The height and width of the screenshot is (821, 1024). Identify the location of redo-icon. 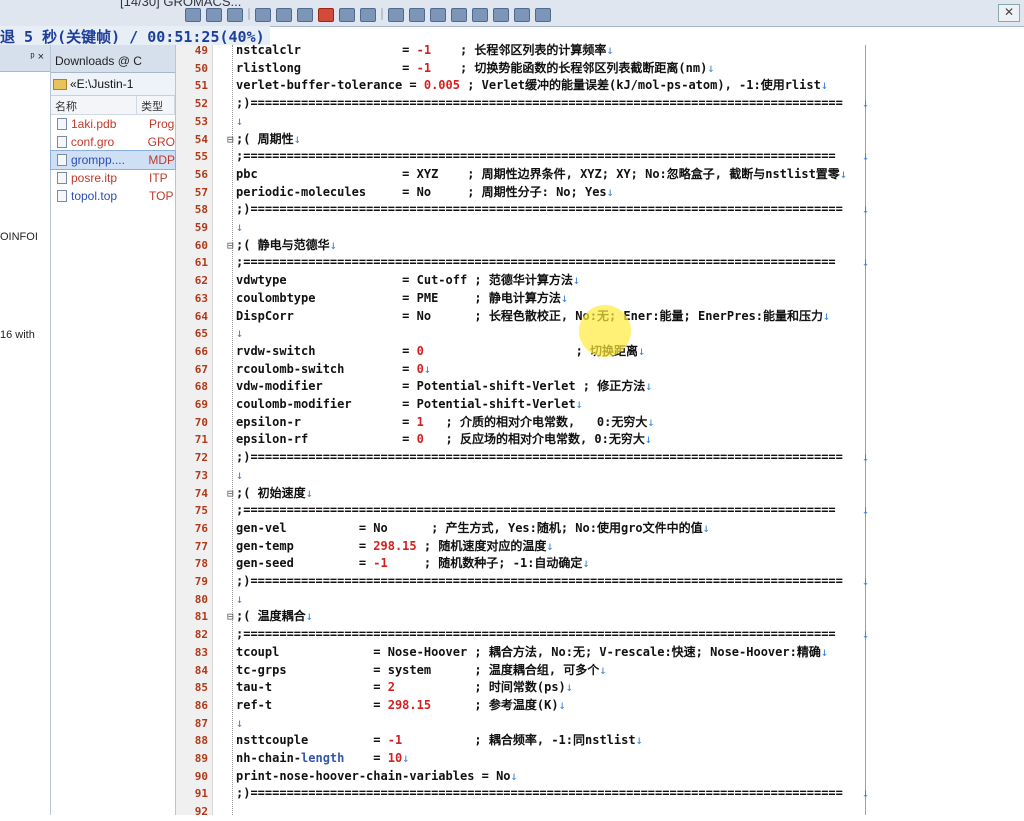
(417, 15).